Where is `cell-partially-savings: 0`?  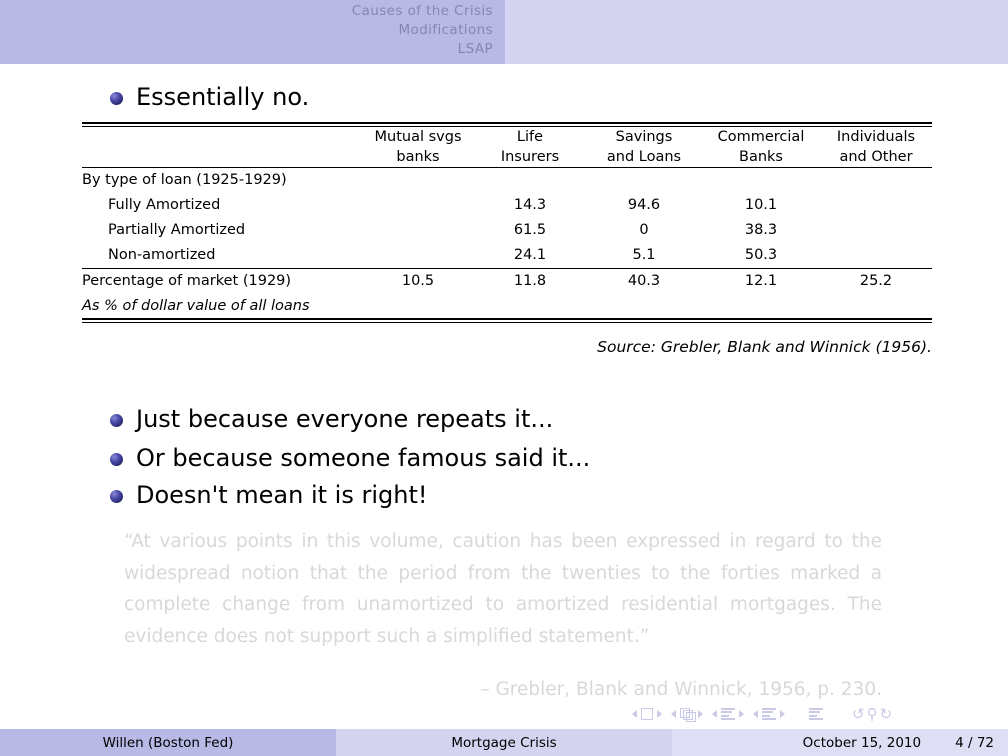 cell-partially-savings: 0 is located at coordinates (644, 230).